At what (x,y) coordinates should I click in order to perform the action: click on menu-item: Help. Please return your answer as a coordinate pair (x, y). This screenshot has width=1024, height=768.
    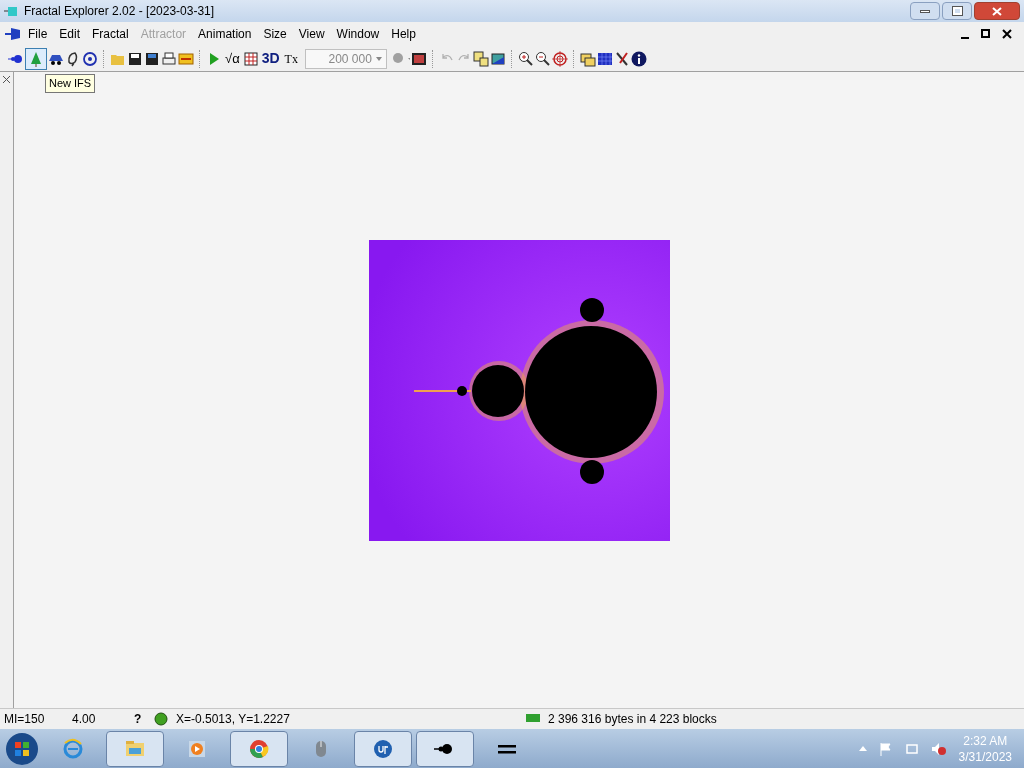
    Looking at the image, I should click on (403, 34).